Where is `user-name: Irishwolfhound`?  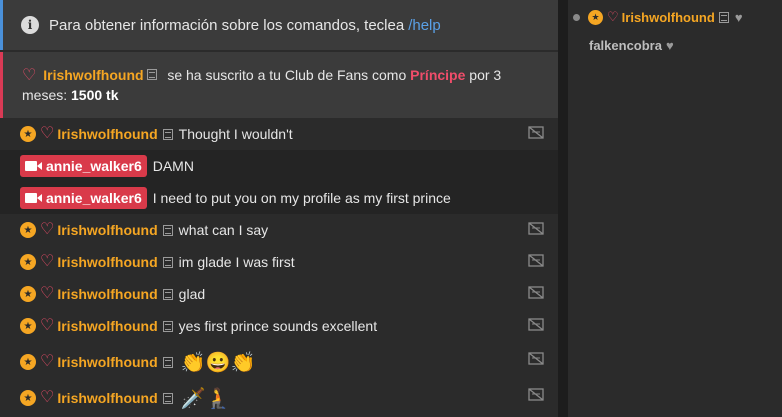 user-name: Irishwolfhound is located at coordinates (668, 17).